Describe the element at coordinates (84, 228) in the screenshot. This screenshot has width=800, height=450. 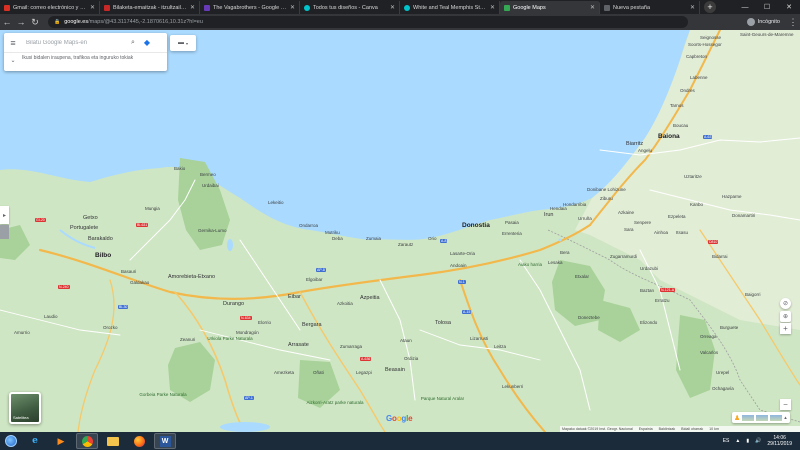
I see `place-label: Portugalete` at that location.